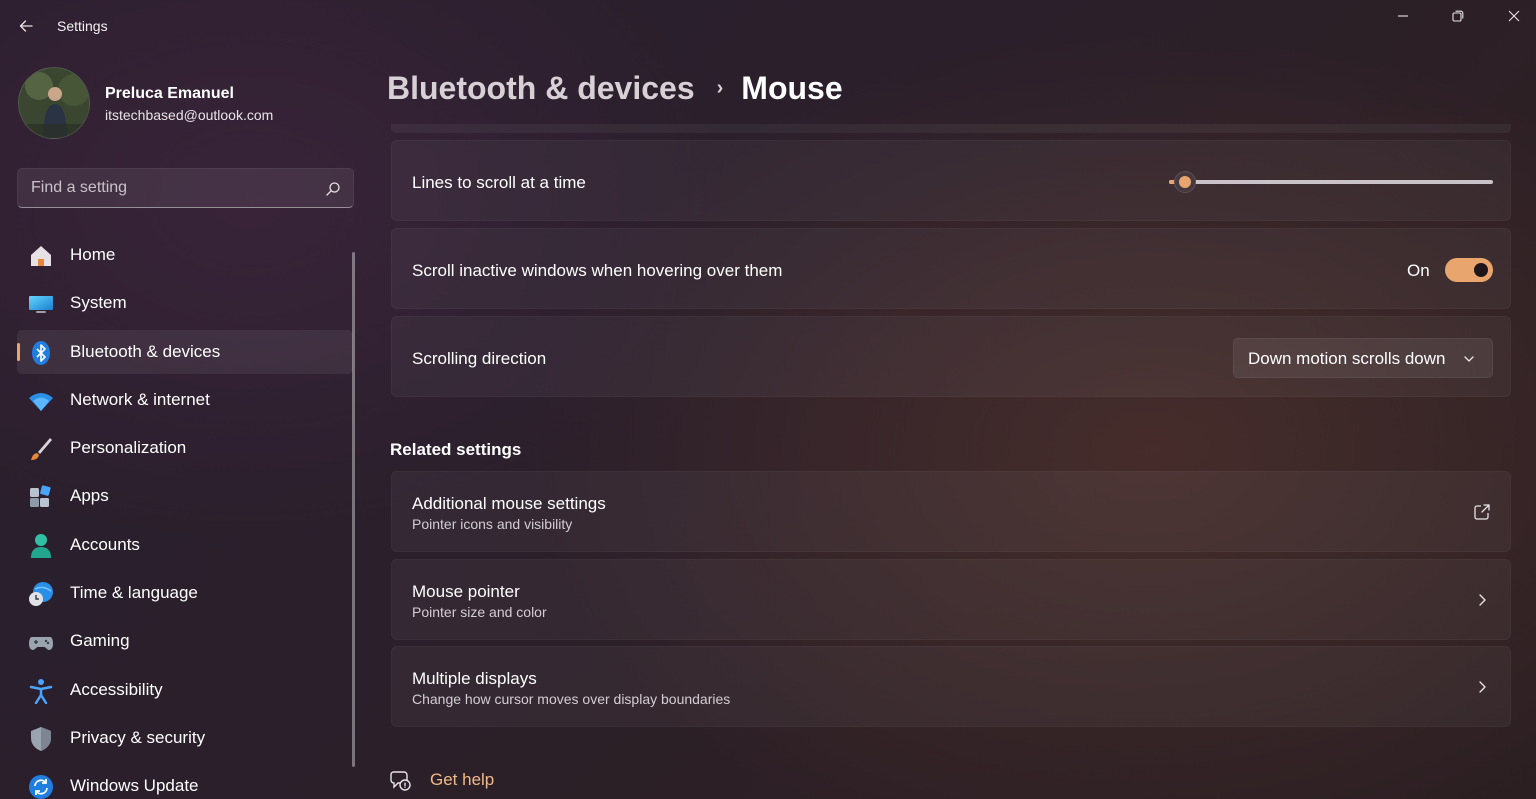  Describe the element at coordinates (499, 182) in the screenshot. I see `setting-label: Lines to scroll at a time` at that location.